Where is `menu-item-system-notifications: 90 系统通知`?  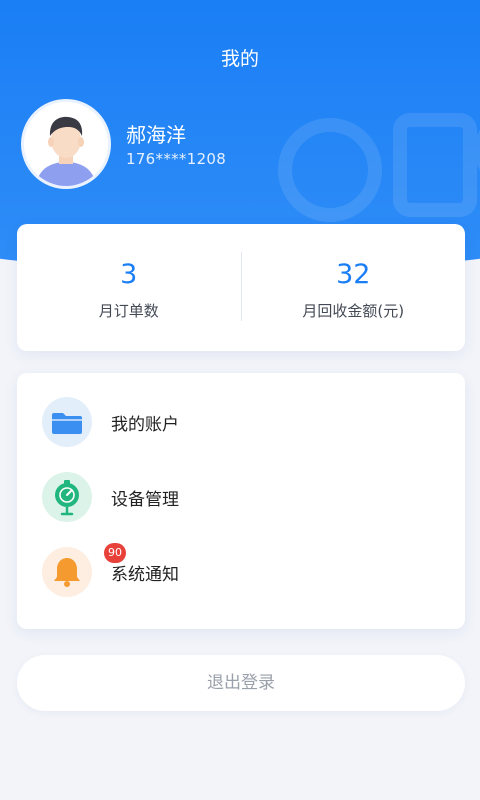 menu-item-system-notifications: 90 系统通知 is located at coordinates (241, 572).